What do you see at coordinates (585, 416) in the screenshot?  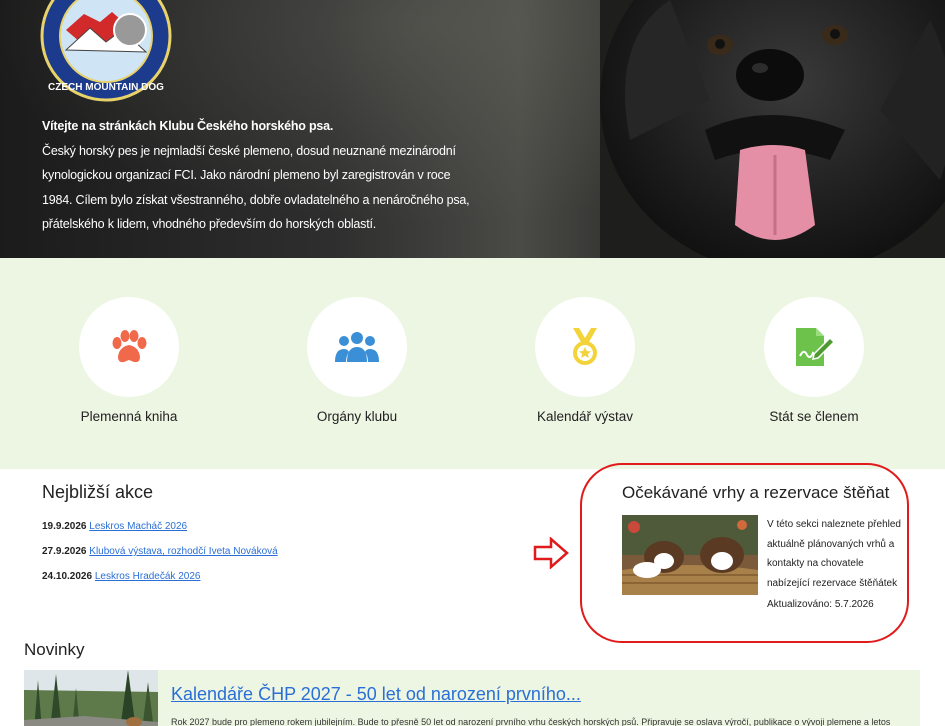 I see `quick-link-label: Kalendář výstav` at bounding box center [585, 416].